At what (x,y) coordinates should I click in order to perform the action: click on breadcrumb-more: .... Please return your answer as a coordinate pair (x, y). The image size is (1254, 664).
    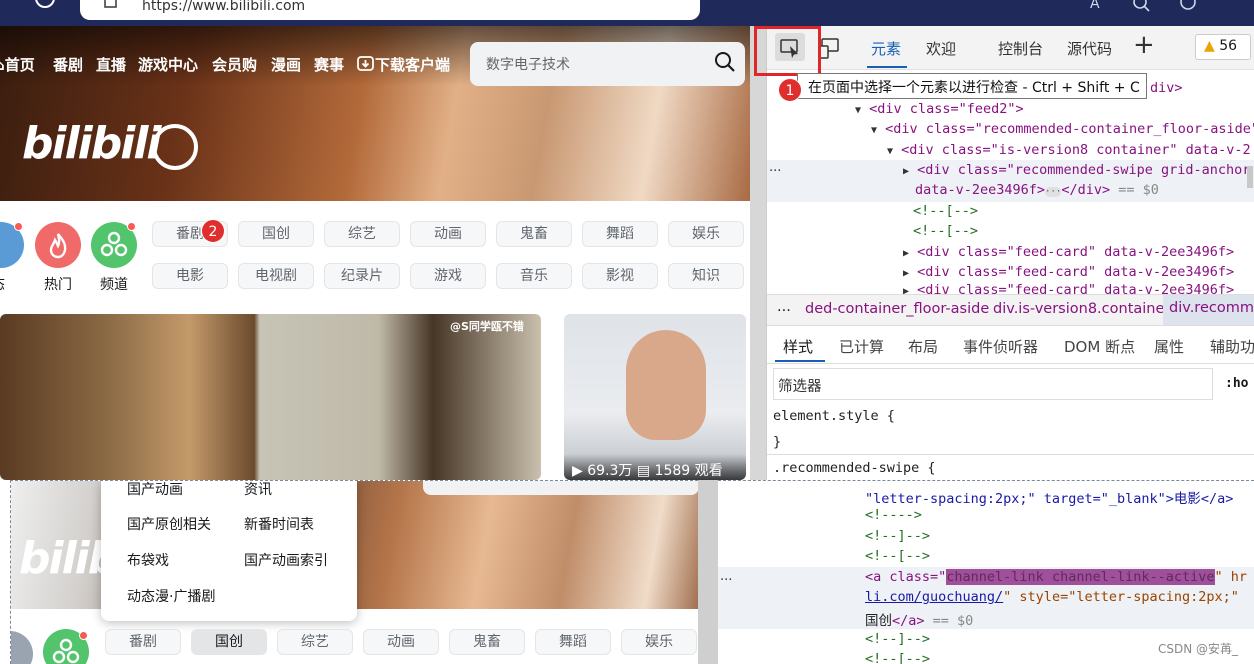
    Looking at the image, I should click on (784, 307).